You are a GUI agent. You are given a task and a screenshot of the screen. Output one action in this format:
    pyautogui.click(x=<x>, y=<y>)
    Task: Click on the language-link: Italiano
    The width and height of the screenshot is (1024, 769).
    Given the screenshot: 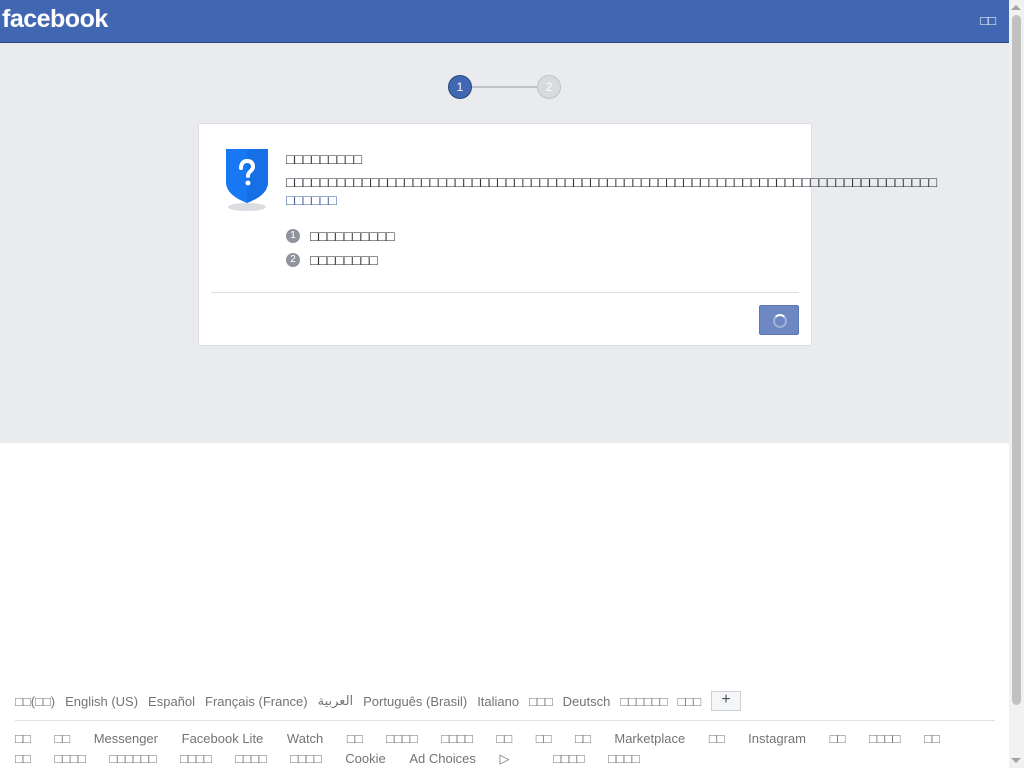 What is the action you would take?
    pyautogui.click(x=498, y=701)
    